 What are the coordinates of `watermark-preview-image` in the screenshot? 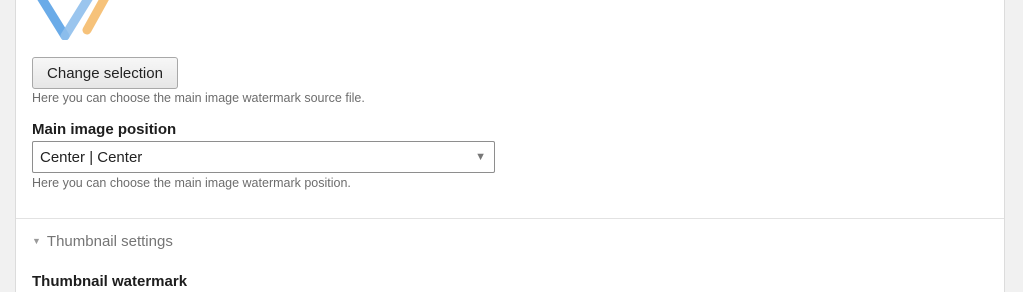 It's located at (73, 20).